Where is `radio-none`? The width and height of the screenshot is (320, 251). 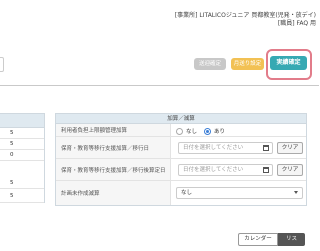
radio-none is located at coordinates (179, 131).